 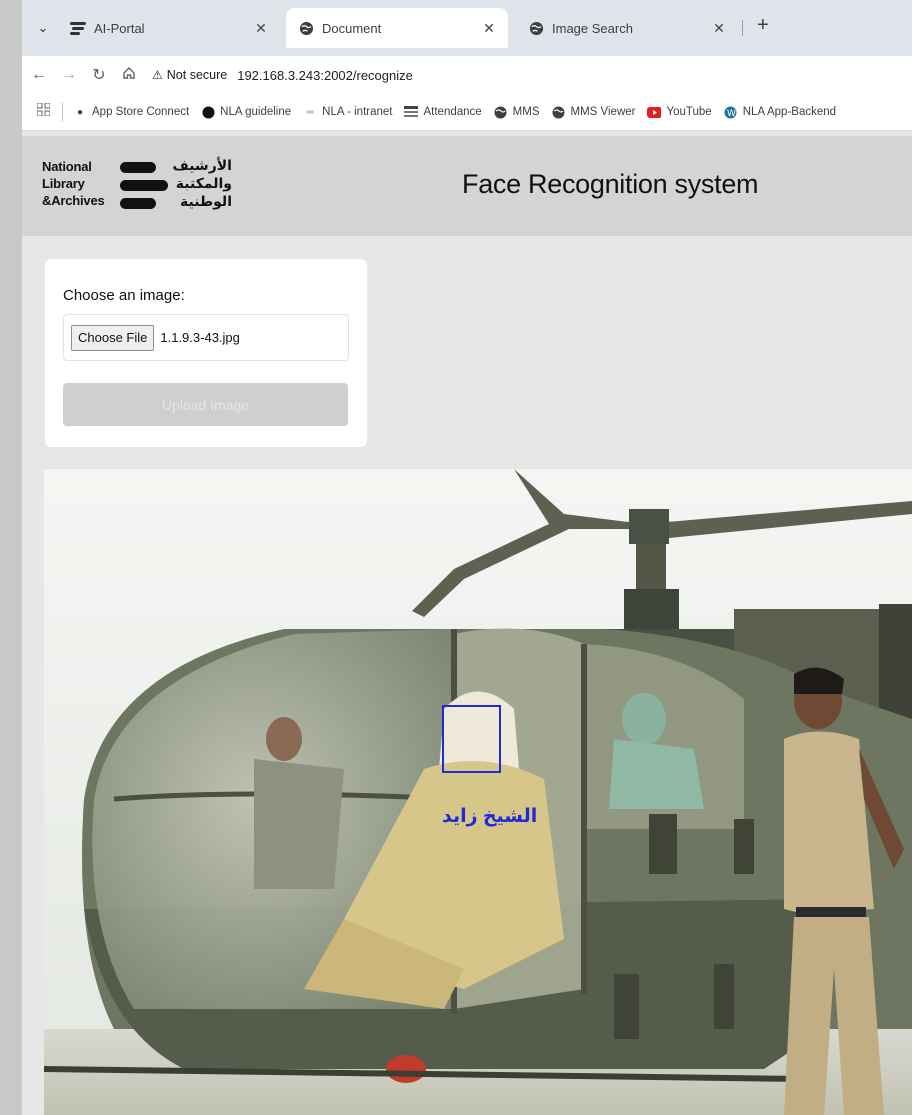 I want to click on logo-text-ar: الأرشيف والمكتبة الوطنية, so click(x=202, y=183).